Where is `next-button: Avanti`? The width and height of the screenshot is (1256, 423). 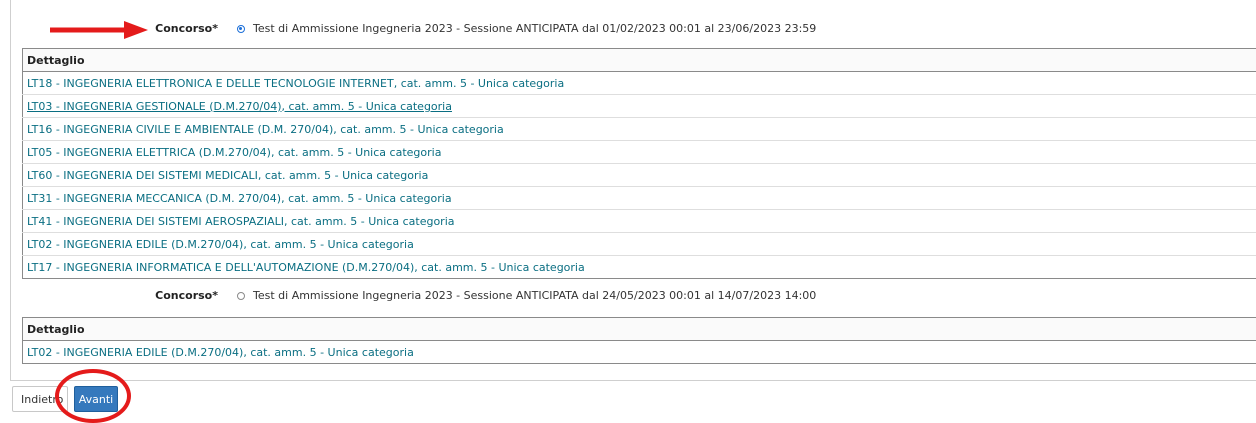 next-button: Avanti is located at coordinates (96, 399).